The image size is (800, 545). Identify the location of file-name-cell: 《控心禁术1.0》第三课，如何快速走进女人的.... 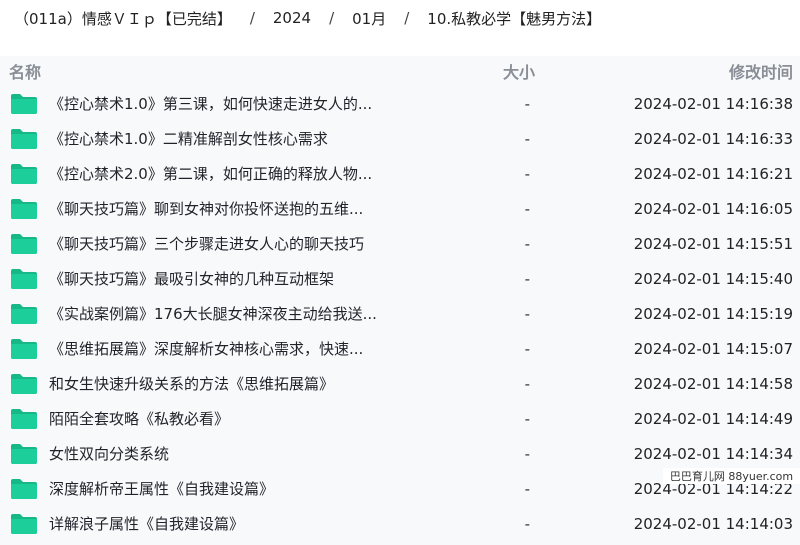
(212, 104).